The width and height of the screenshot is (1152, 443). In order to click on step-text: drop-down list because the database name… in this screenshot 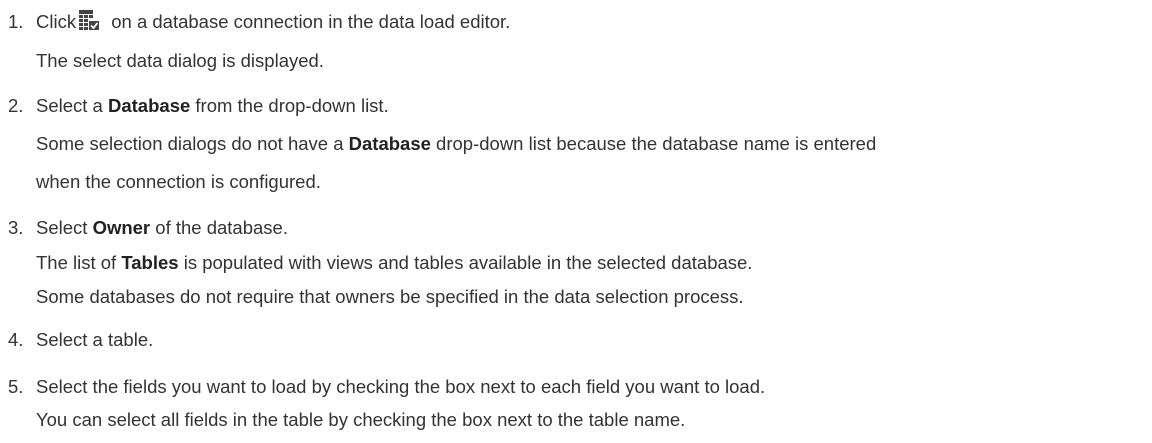, I will do `click(653, 143)`.